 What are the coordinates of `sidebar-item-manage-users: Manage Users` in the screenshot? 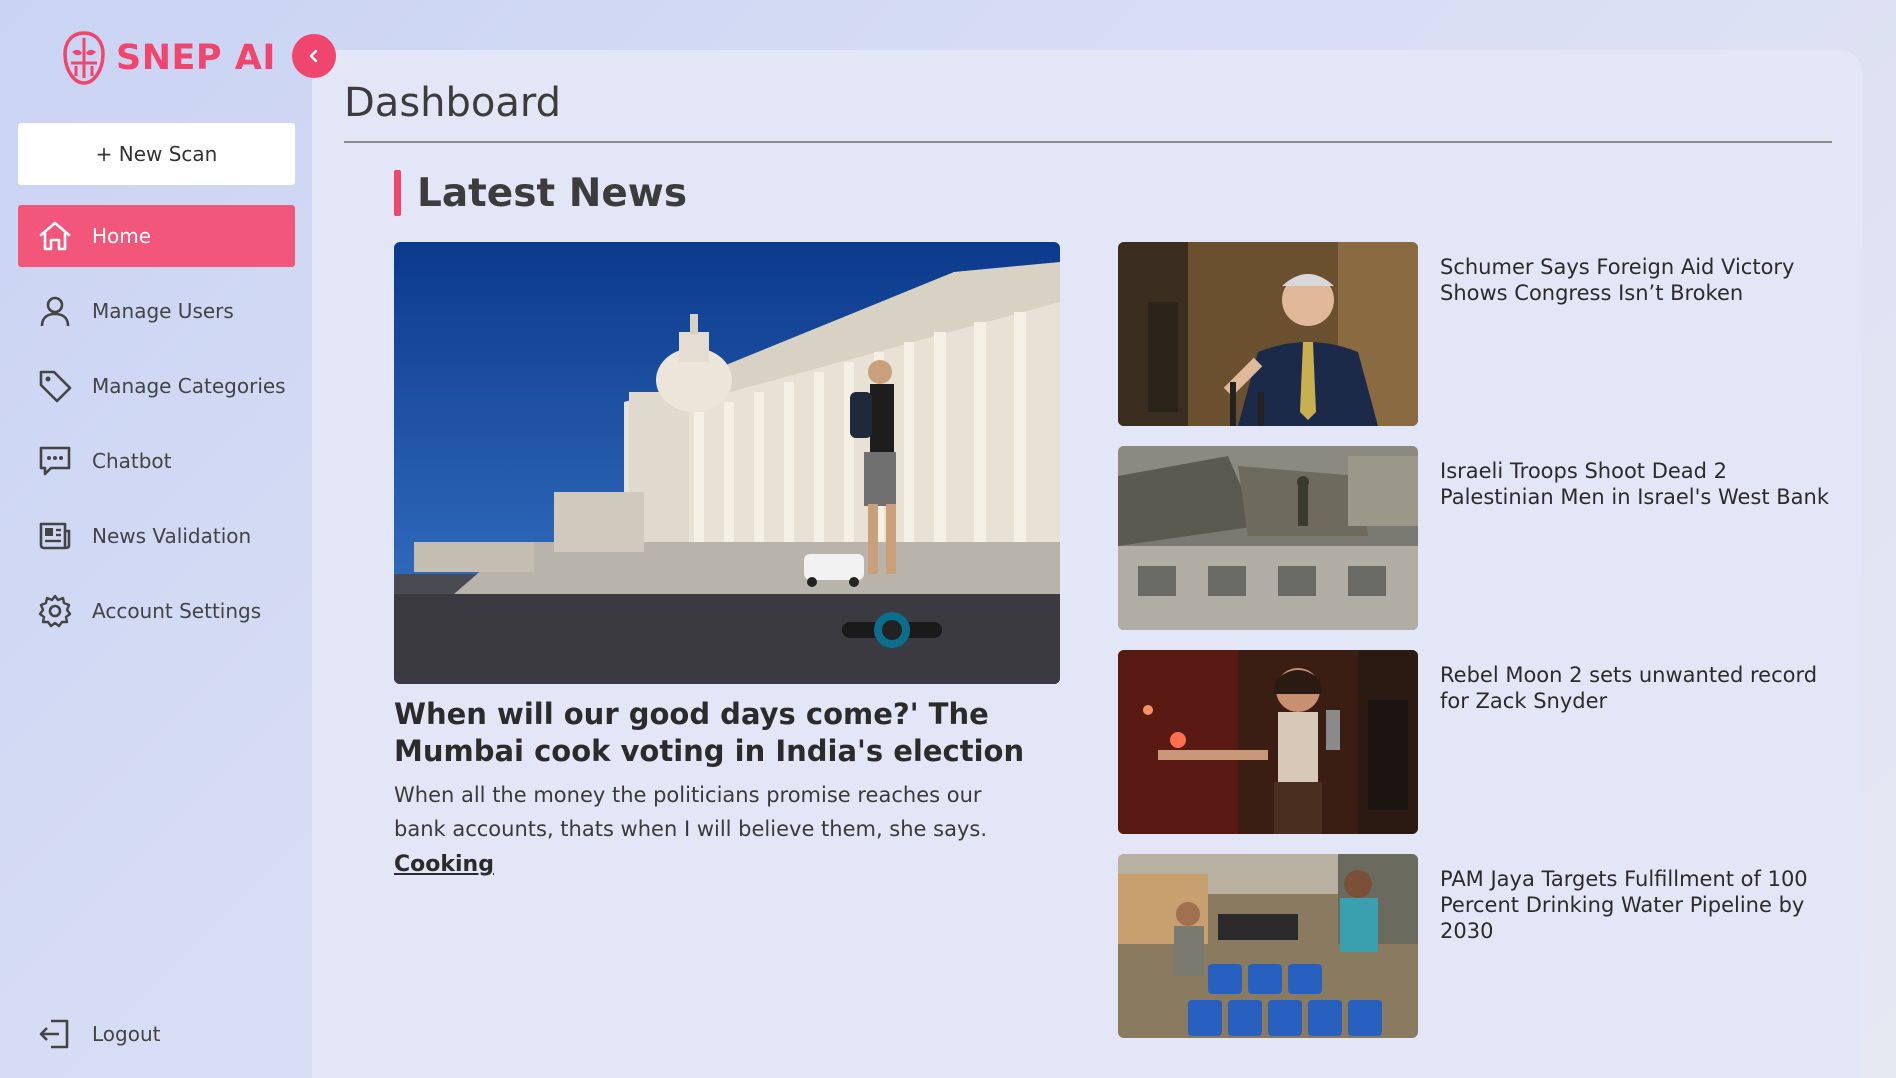 It's located at (156, 311).